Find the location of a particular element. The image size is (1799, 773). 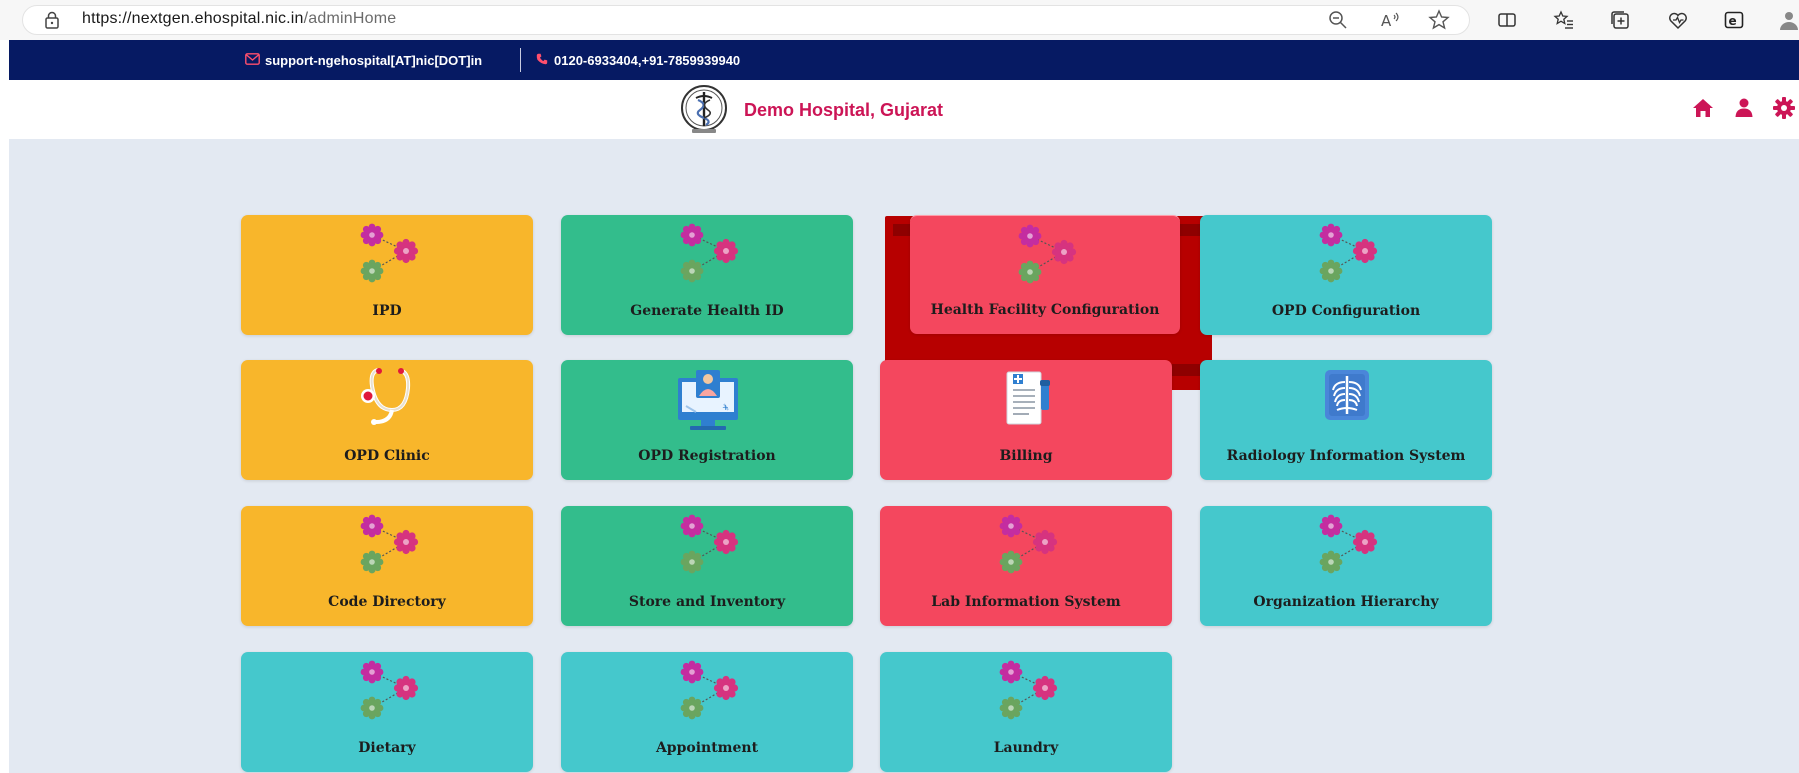

stethoscope-icon is located at coordinates (388, 400).